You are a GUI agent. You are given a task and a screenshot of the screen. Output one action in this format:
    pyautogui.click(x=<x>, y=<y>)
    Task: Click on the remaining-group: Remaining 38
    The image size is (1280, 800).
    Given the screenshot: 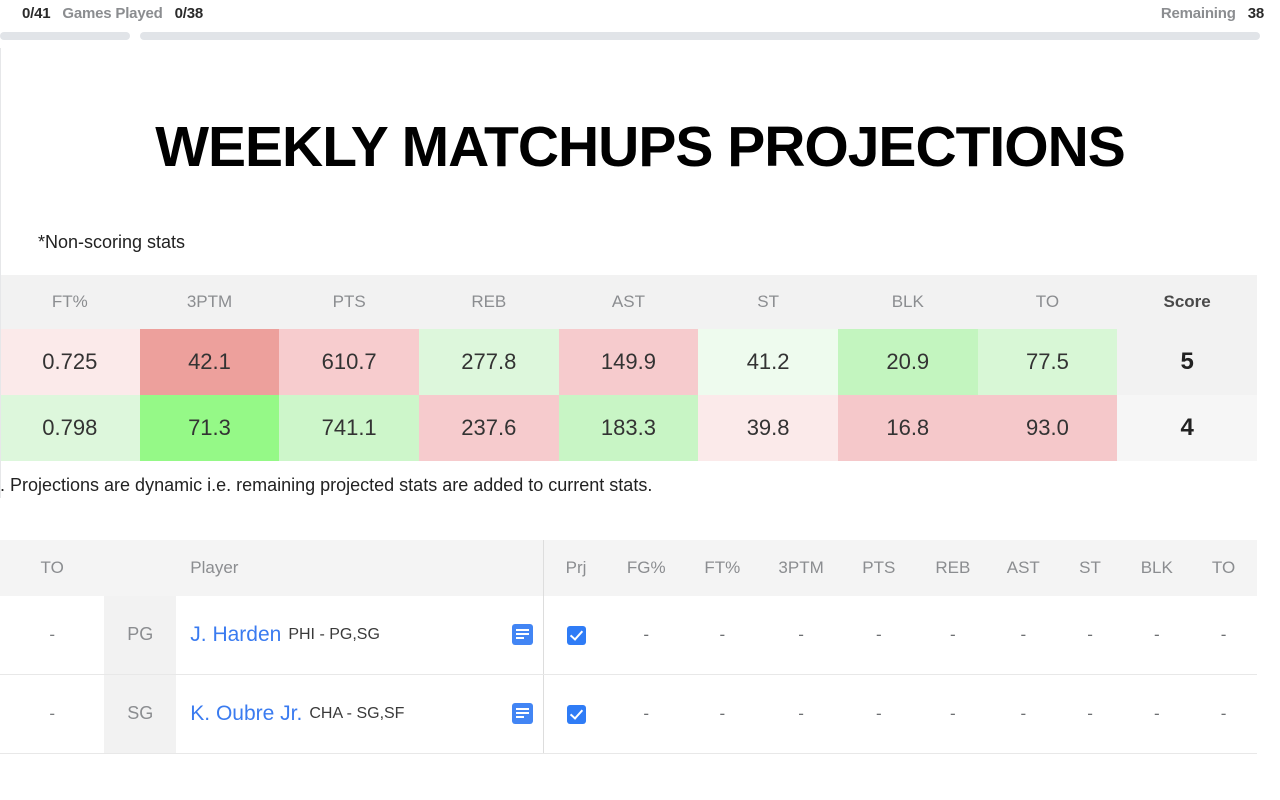 What is the action you would take?
    pyautogui.click(x=1212, y=13)
    